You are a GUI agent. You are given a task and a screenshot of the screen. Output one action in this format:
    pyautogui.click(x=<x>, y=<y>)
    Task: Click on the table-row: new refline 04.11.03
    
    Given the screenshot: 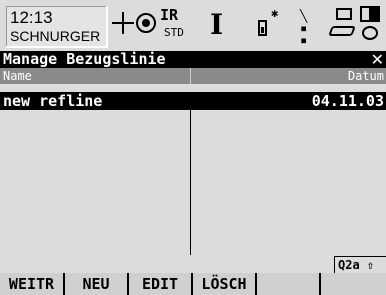 What is the action you would take?
    pyautogui.click(x=193, y=101)
    